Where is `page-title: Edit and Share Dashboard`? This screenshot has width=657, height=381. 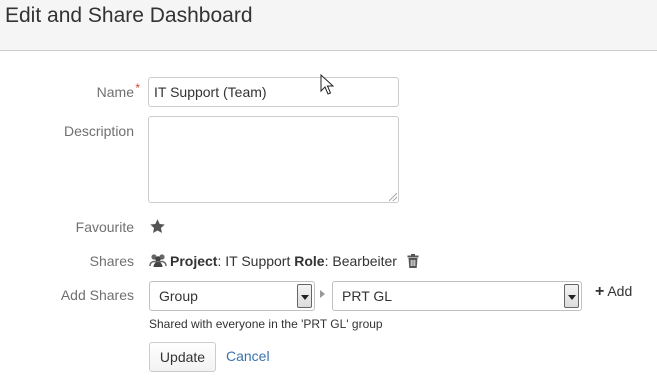 page-title: Edit and Share Dashboard is located at coordinates (129, 15).